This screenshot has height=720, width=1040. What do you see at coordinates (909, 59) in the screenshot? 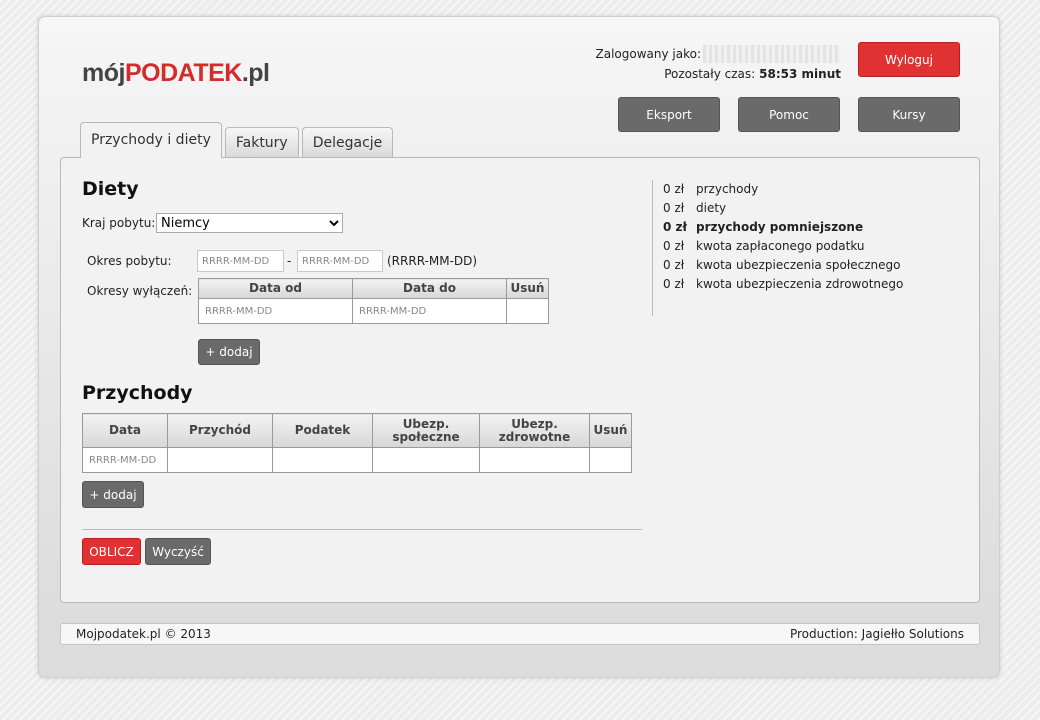
I see `logout-button: Wyloguj` at bounding box center [909, 59].